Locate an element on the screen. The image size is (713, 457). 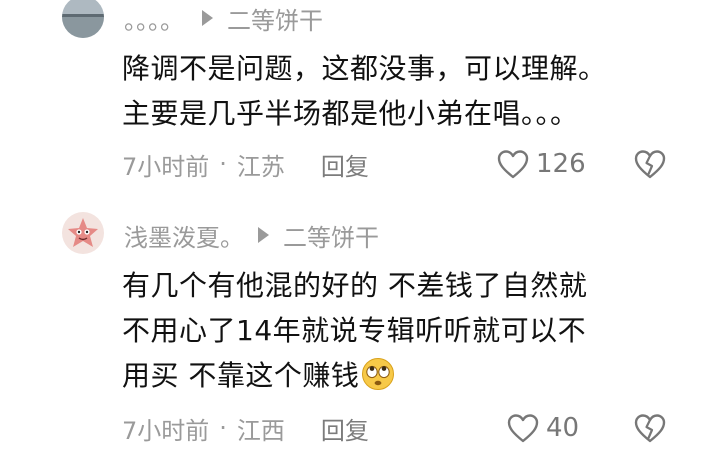
comment-header: 。。。。 二等饼干 is located at coordinates (223, 18).